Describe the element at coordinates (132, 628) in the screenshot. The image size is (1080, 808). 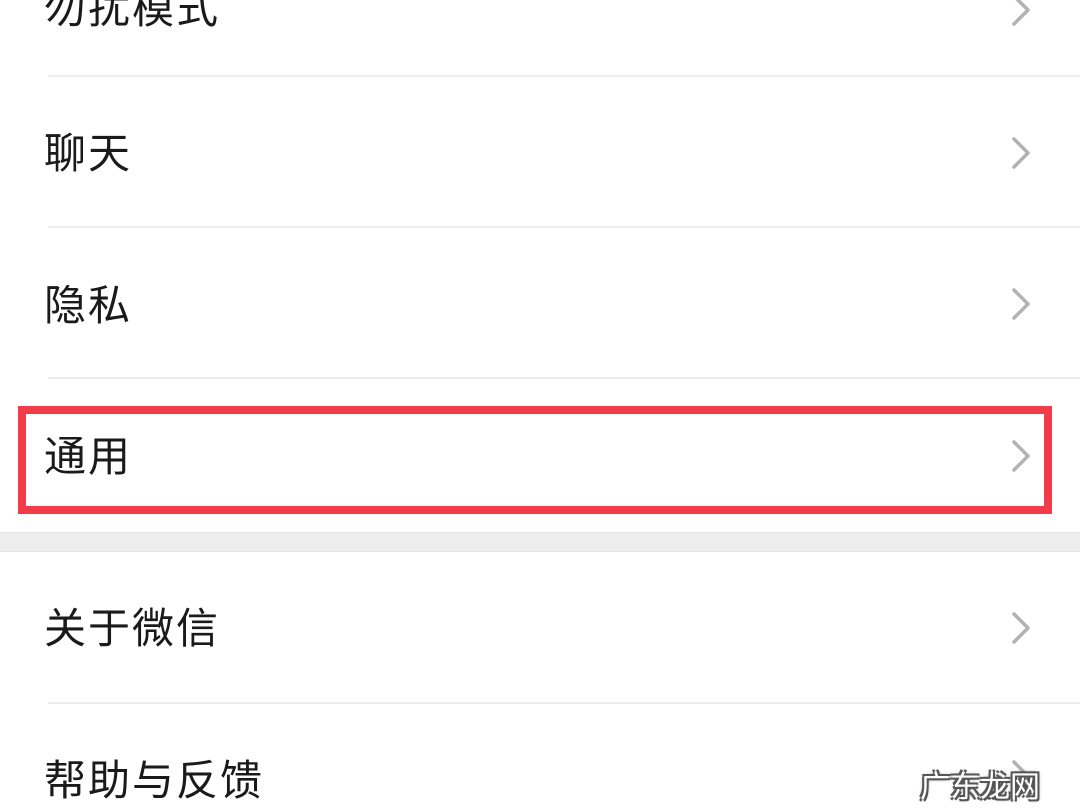
I see `settings-item-label: 关于微信` at that location.